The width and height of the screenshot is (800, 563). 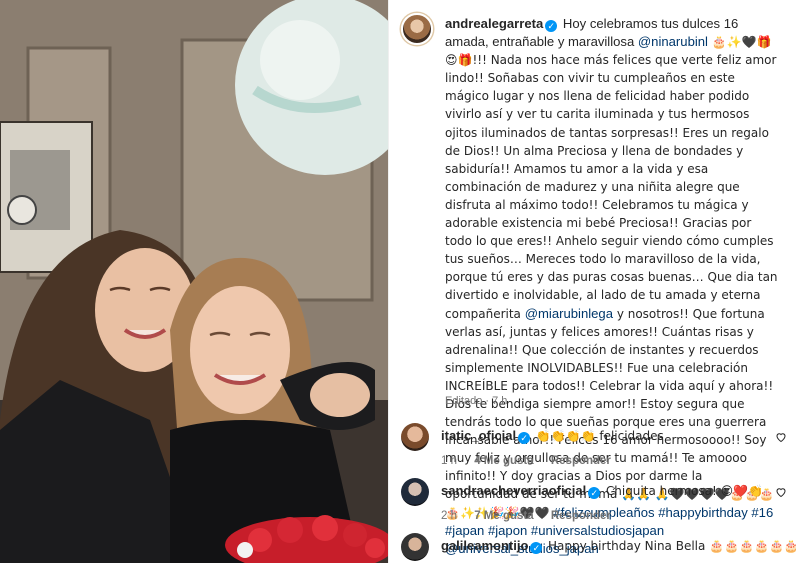 What do you see at coordinates (478, 435) in the screenshot?
I see `commenter-username: itatic_oficial` at bounding box center [478, 435].